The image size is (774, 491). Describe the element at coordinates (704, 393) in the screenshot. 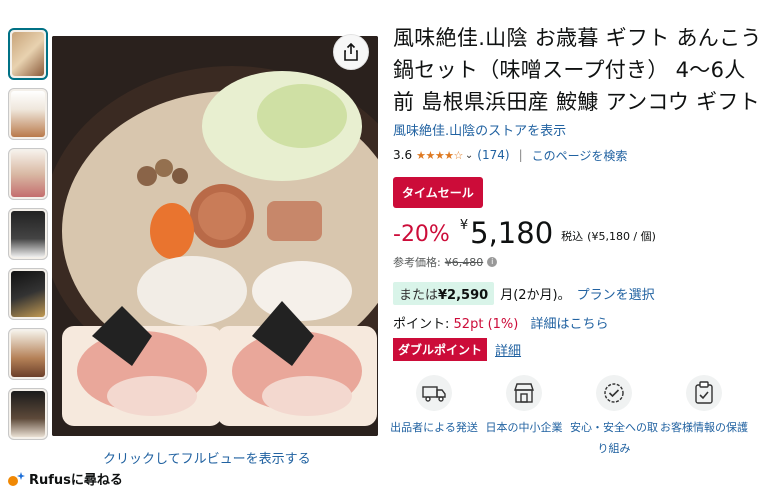

I see `clipboard-check-icon` at that location.